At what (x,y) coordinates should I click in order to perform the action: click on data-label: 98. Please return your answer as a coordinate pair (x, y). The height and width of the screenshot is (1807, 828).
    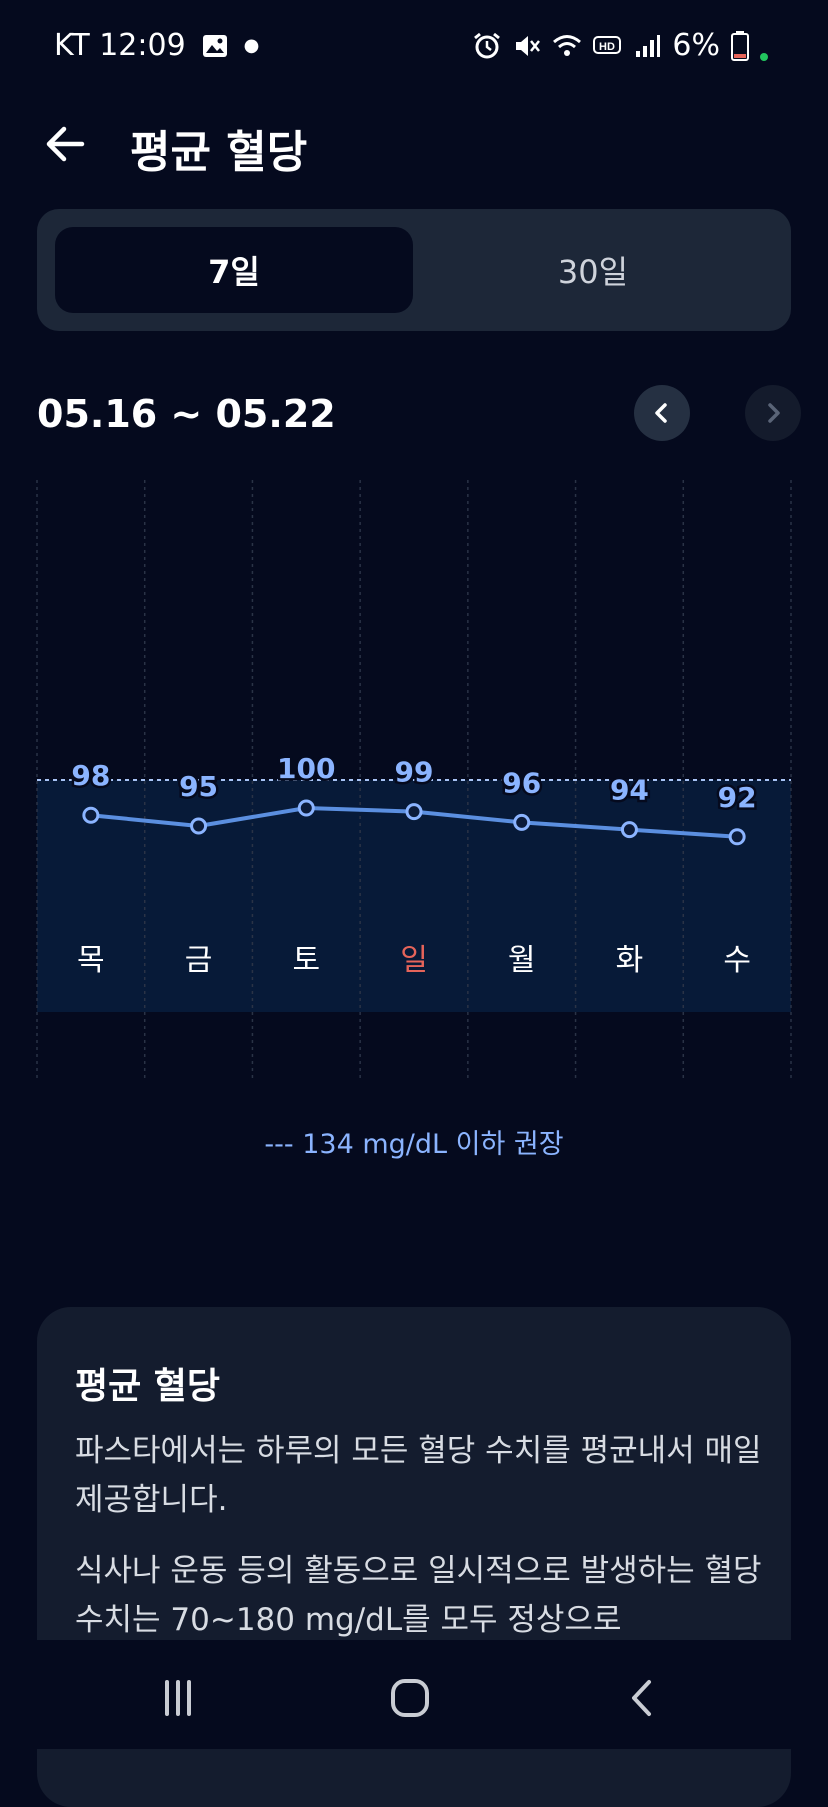
    Looking at the image, I should click on (90, 775).